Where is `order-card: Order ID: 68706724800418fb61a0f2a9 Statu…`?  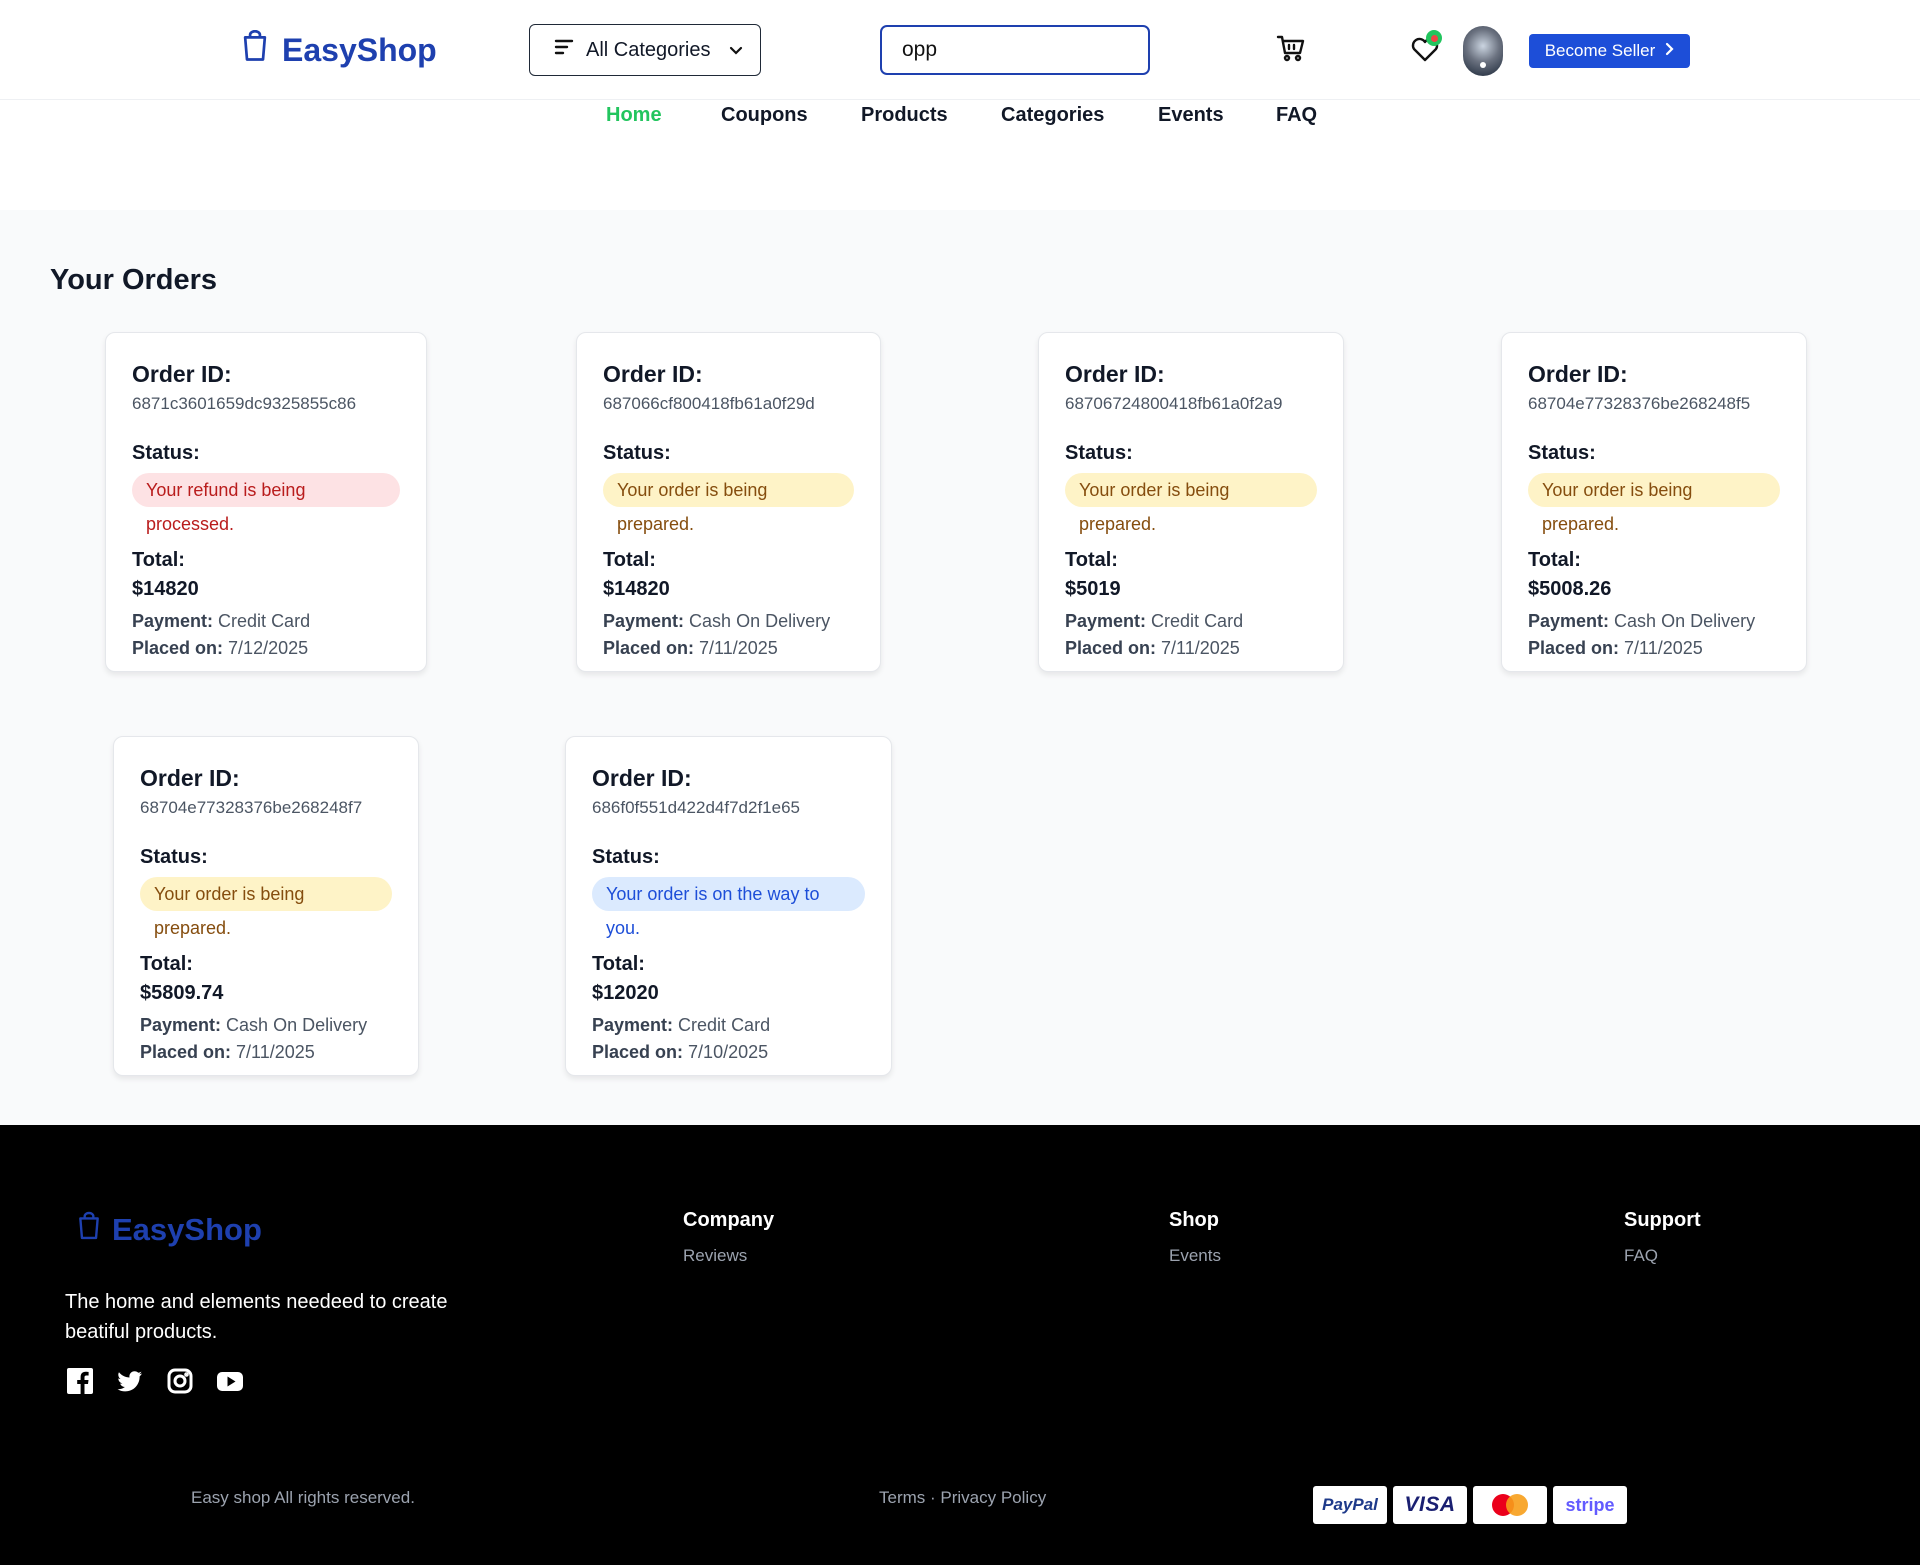 order-card: Order ID: 68706724800418fb61a0f2a9 Statu… is located at coordinates (1191, 502).